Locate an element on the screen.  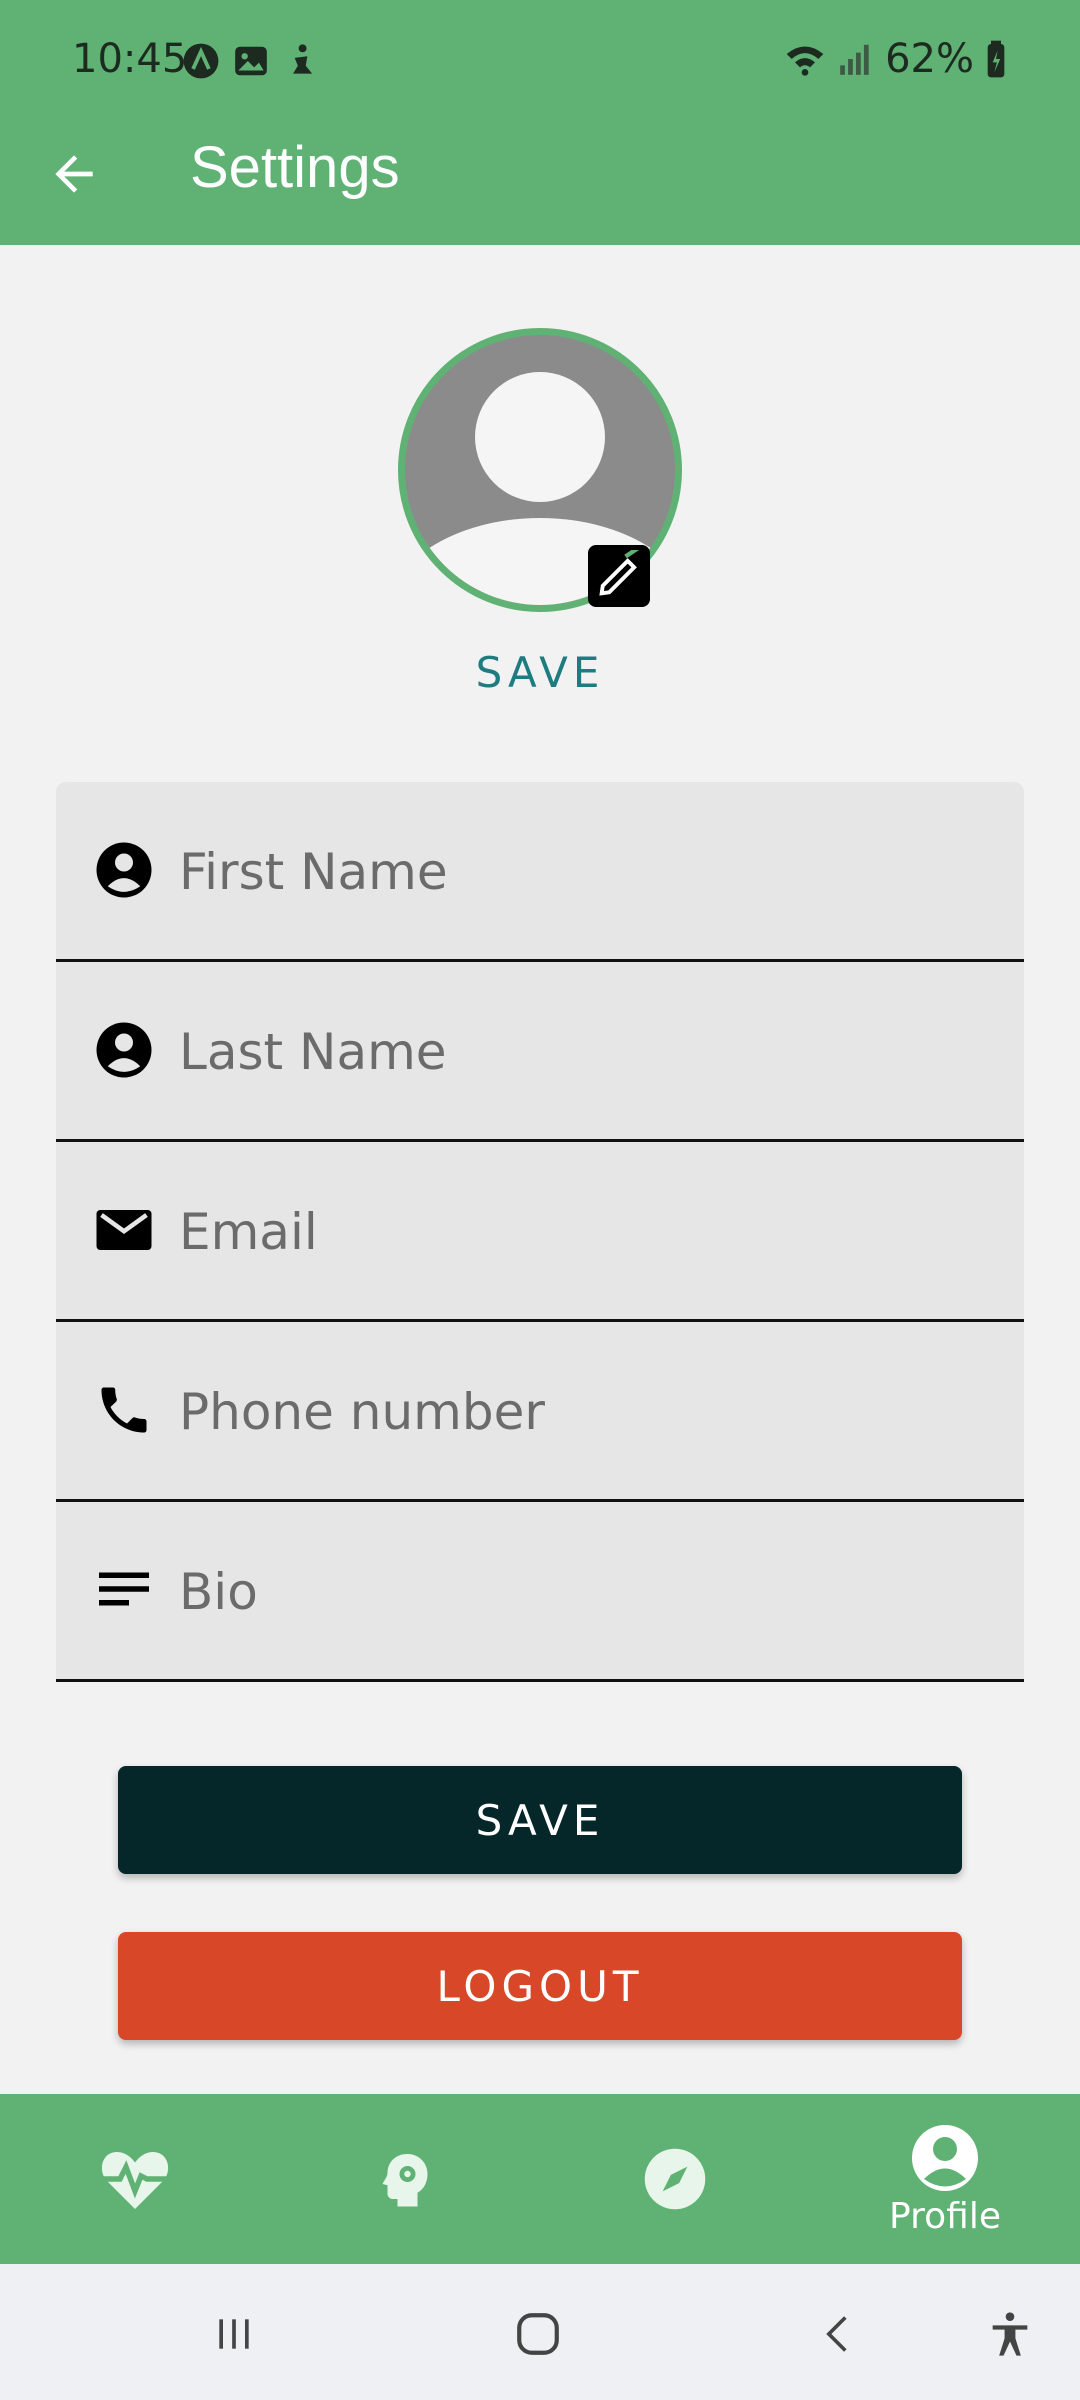
nav-label-profile: Profile is located at coordinates (945, 2216).